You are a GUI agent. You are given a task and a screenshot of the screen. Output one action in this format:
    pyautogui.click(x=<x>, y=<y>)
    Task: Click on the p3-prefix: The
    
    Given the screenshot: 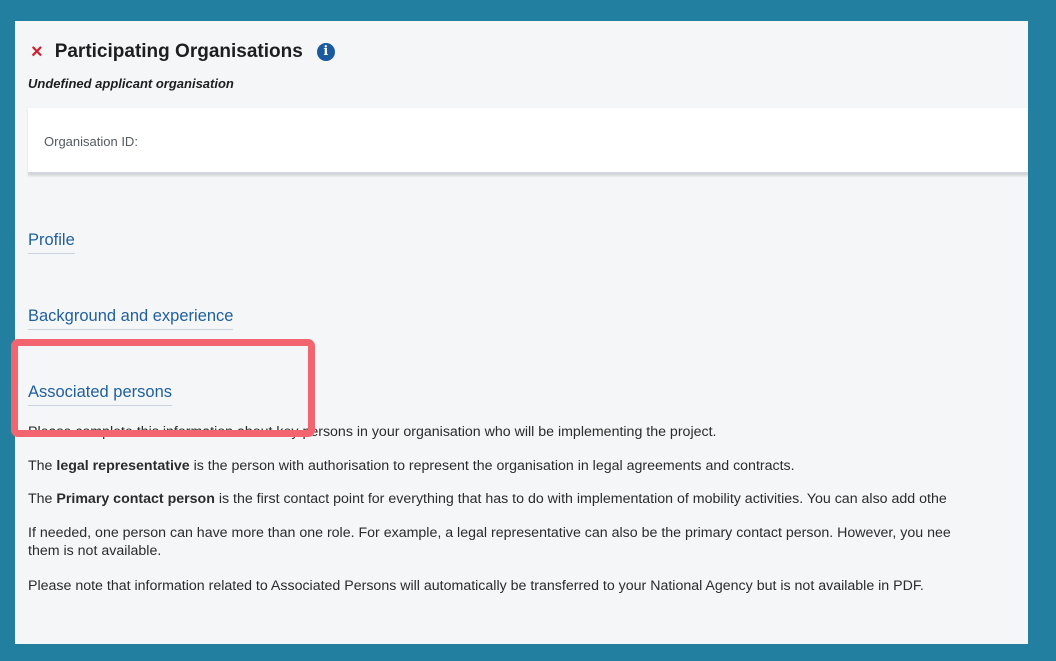 What is the action you would take?
    pyautogui.click(x=42, y=499)
    